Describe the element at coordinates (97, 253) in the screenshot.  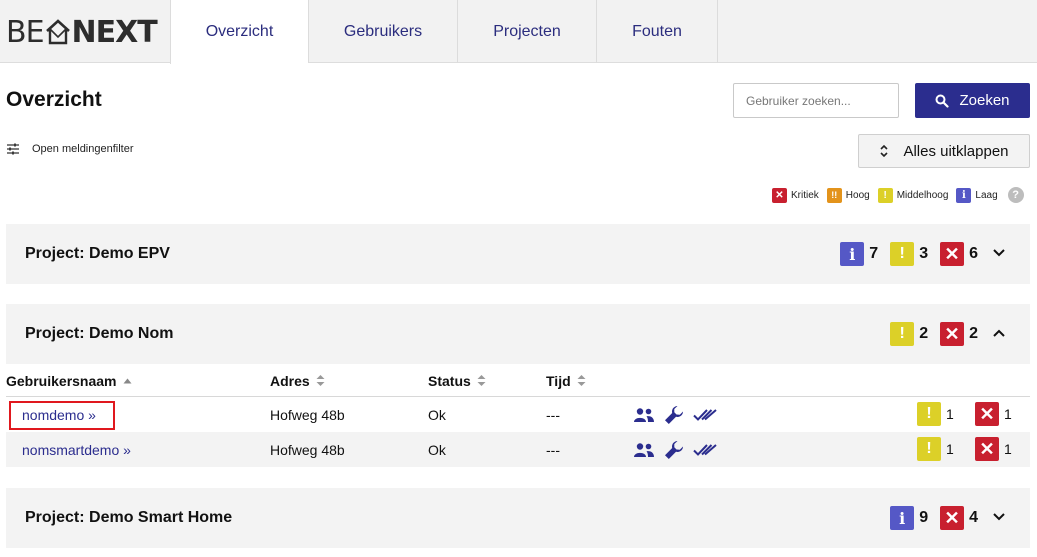
I see `project-title: Project: Demo EPV` at that location.